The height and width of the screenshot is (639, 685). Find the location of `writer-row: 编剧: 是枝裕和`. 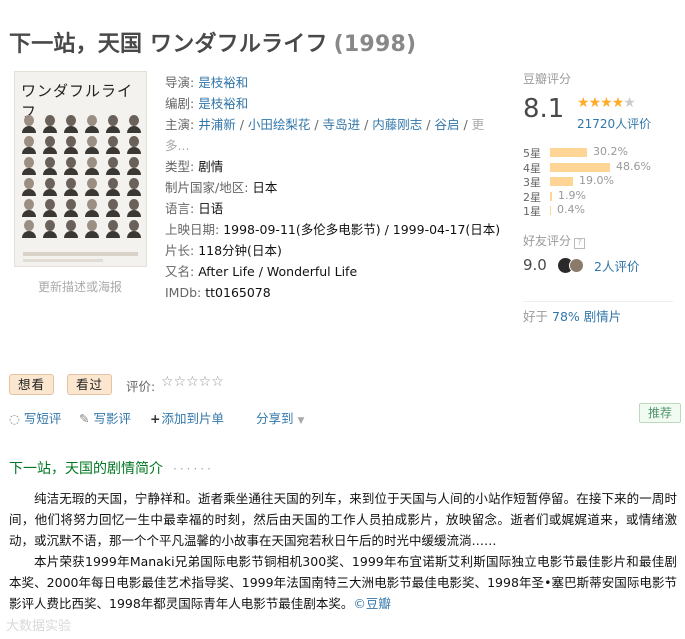

writer-row: 编剧: 是枝裕和 is located at coordinates (330, 103).